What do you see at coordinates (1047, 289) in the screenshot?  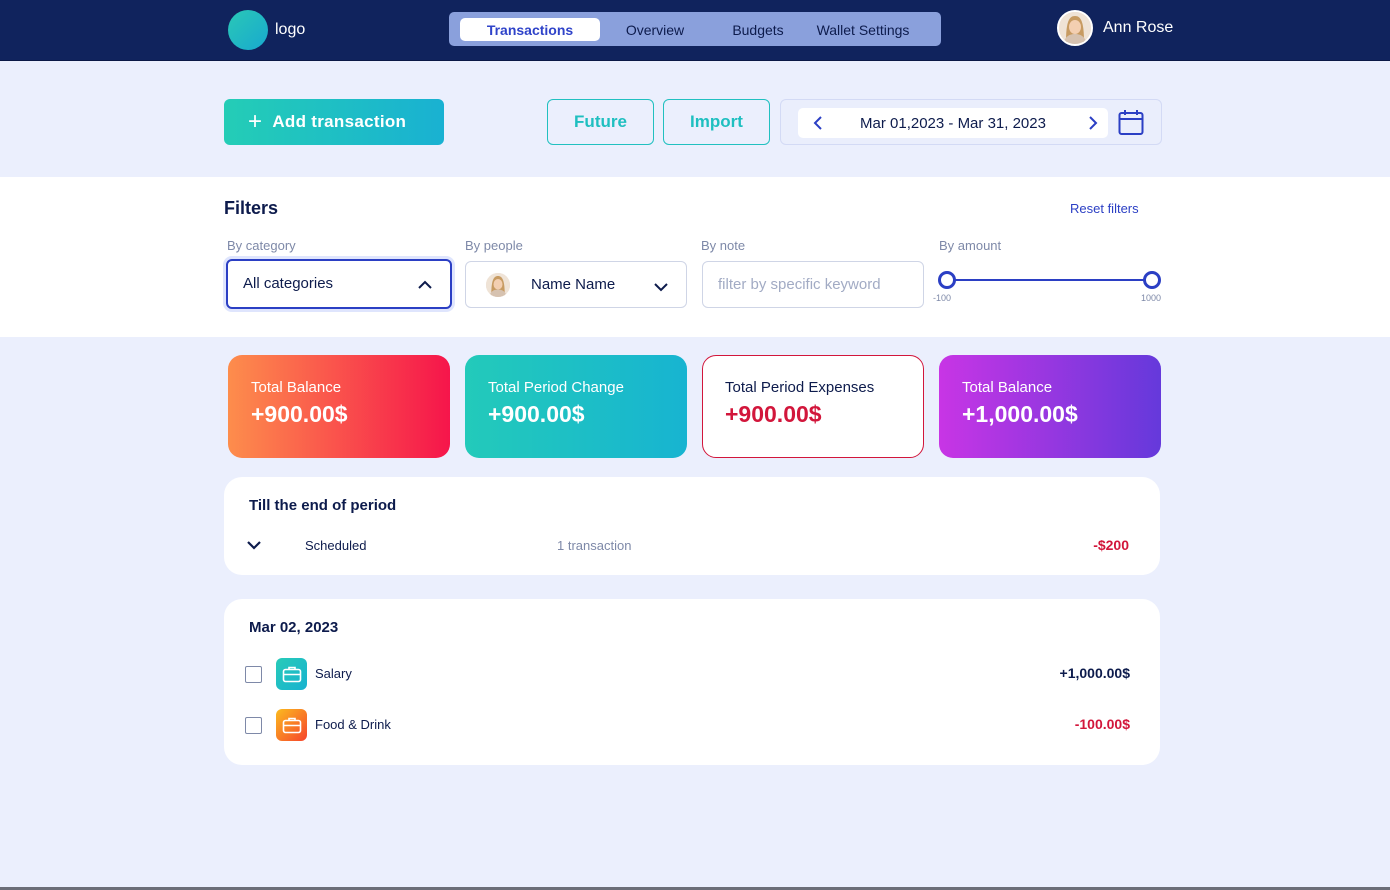 I see `amount-range-slider: -100 1000` at bounding box center [1047, 289].